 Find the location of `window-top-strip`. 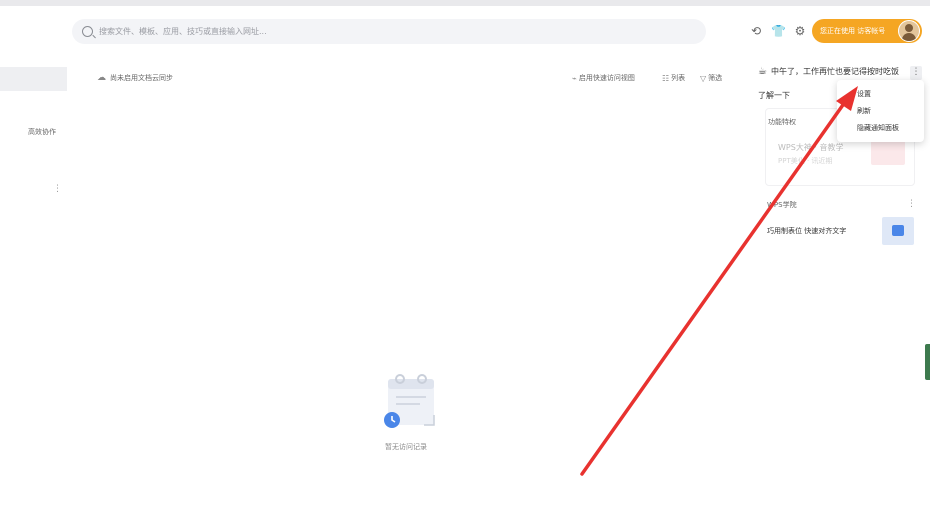

window-top-strip is located at coordinates (465, 3).